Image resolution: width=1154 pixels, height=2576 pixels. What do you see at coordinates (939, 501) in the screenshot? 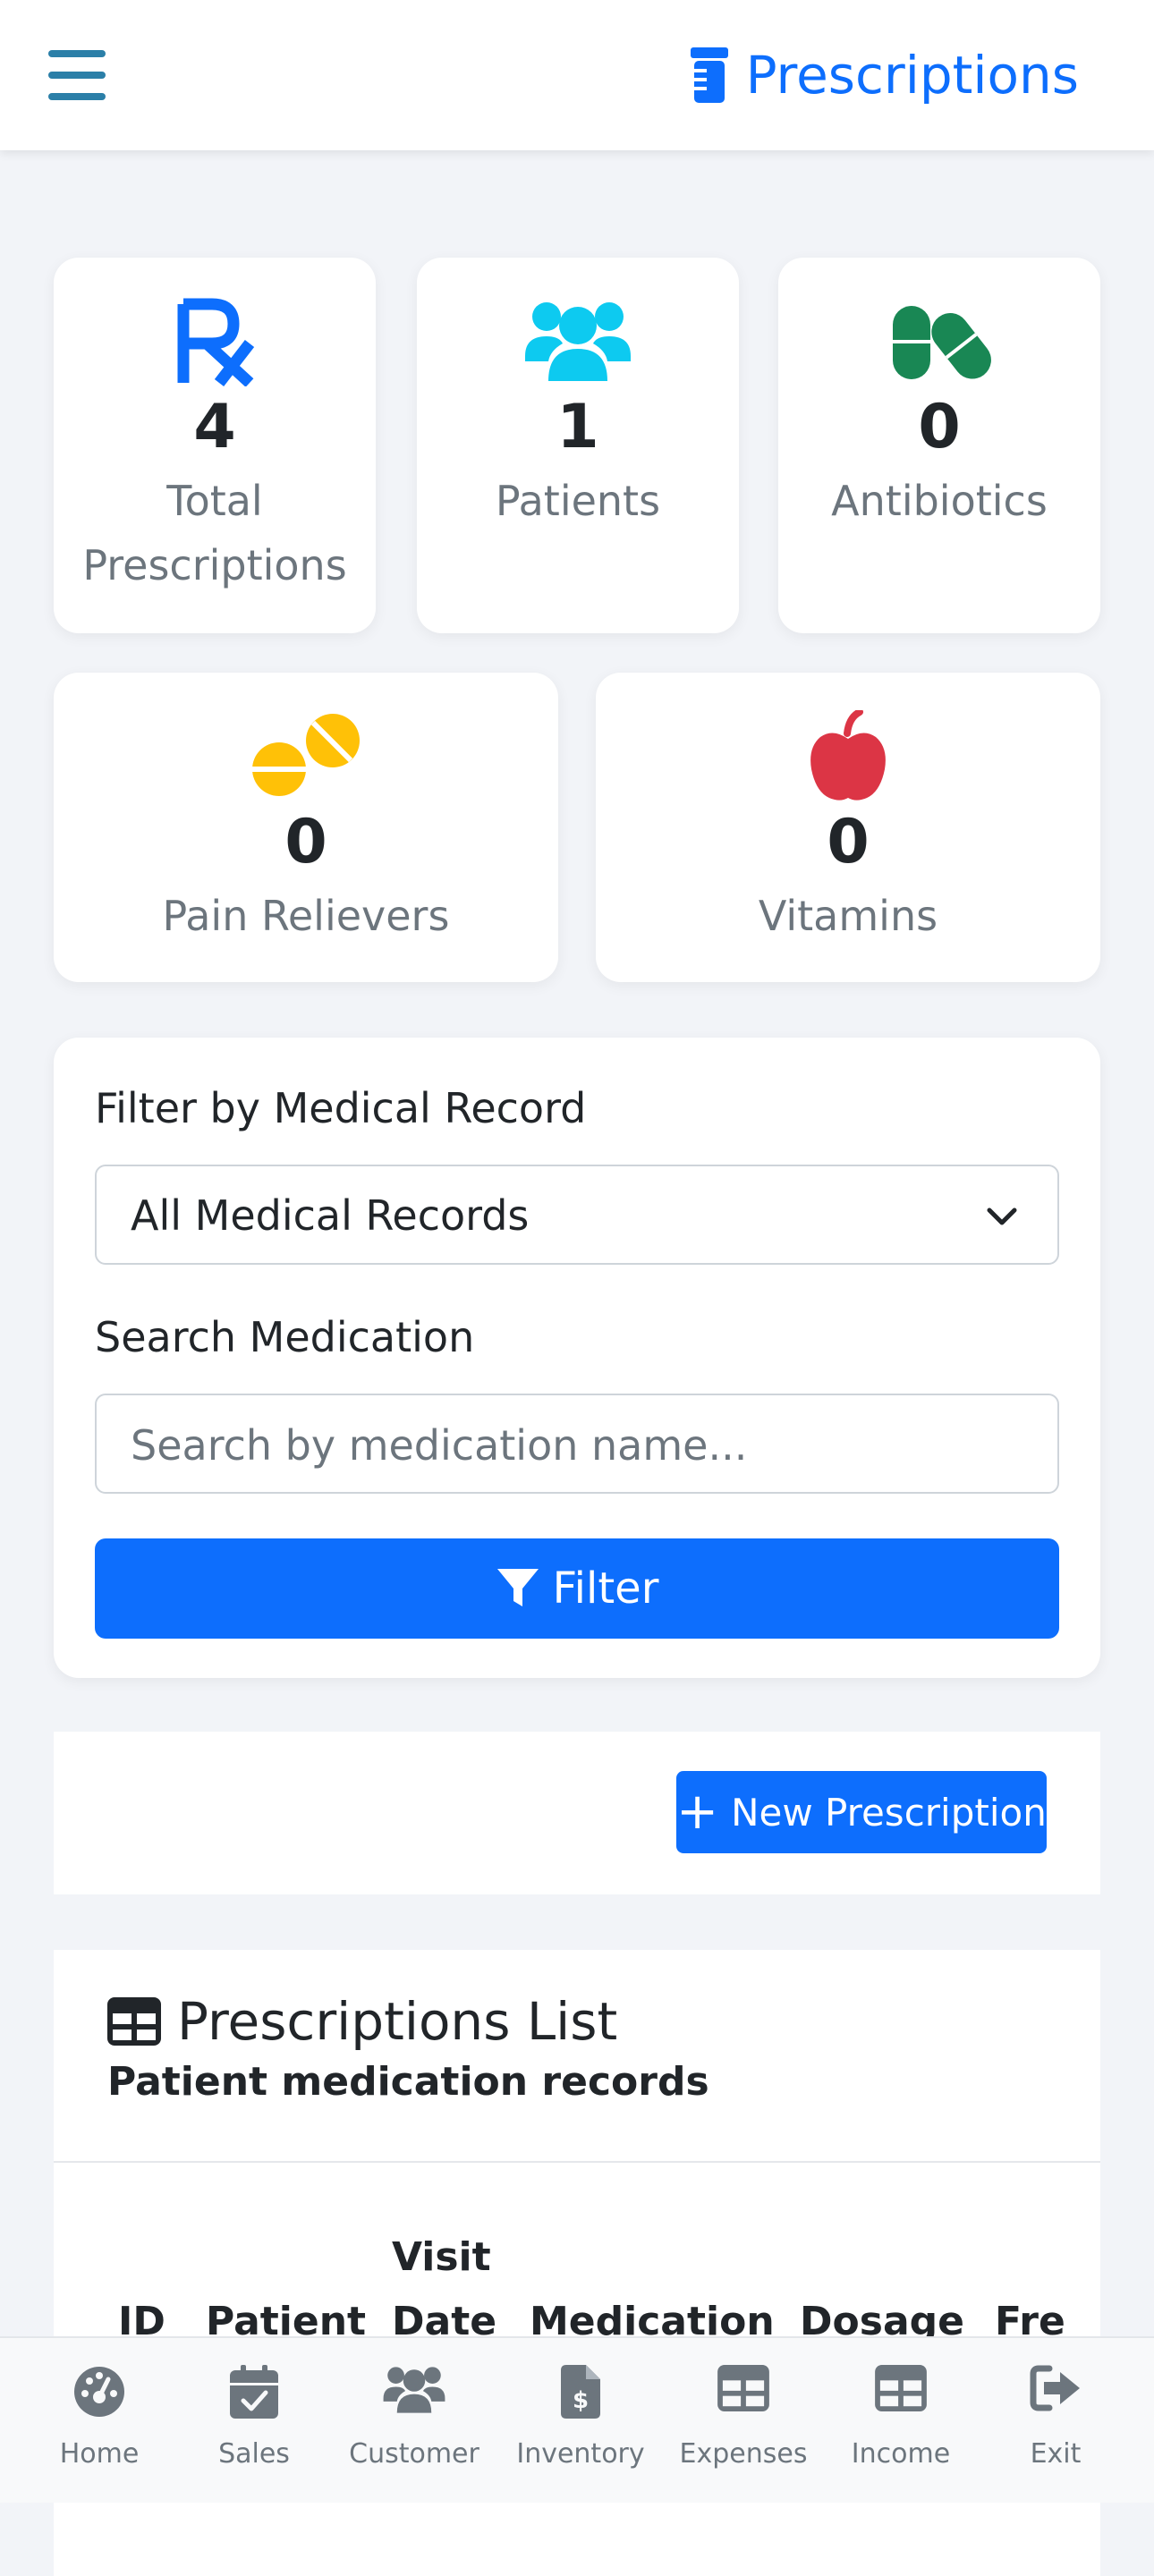
I see `stat-label: Antibiotics` at bounding box center [939, 501].